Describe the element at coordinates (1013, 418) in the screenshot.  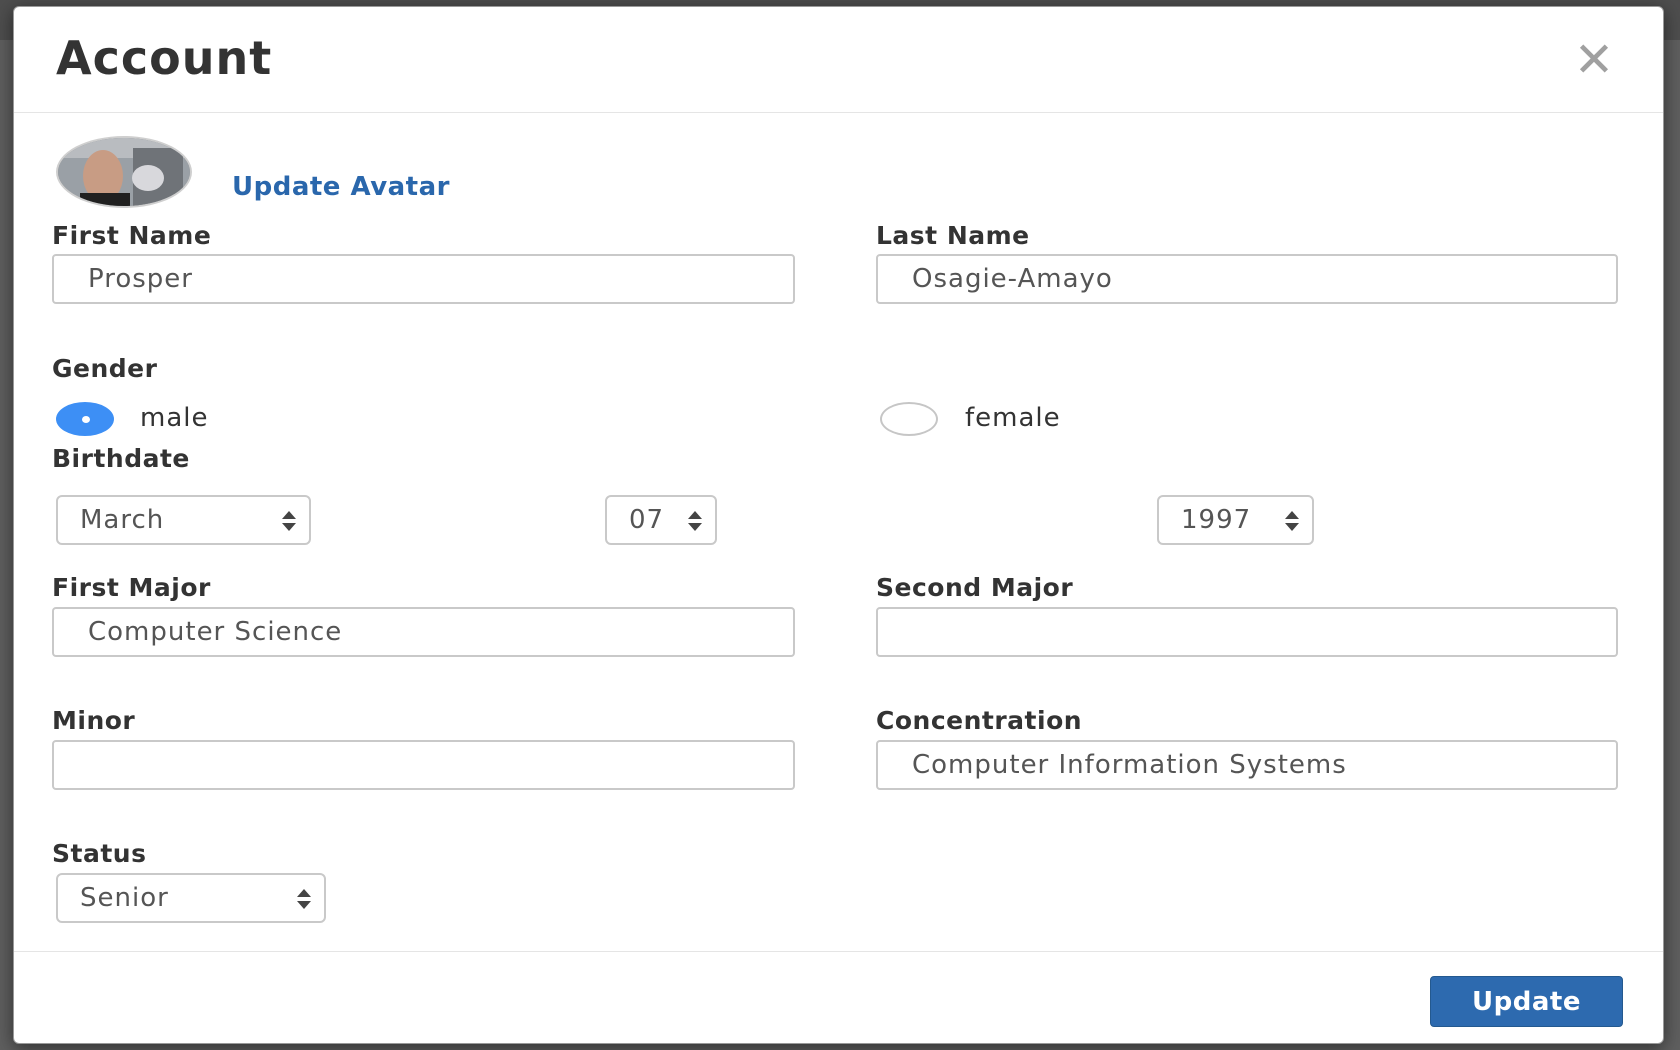
I see `gender-female-label: female` at that location.